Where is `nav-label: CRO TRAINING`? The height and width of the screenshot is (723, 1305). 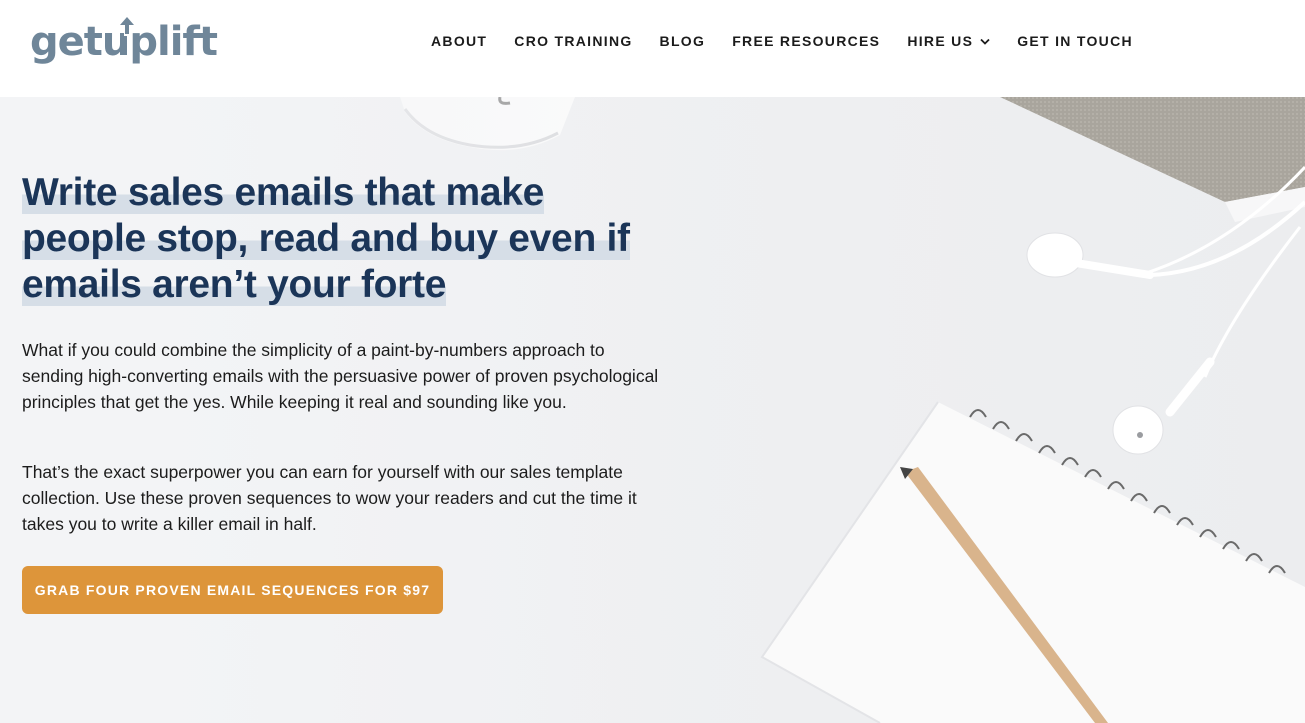 nav-label: CRO TRAINING is located at coordinates (573, 41).